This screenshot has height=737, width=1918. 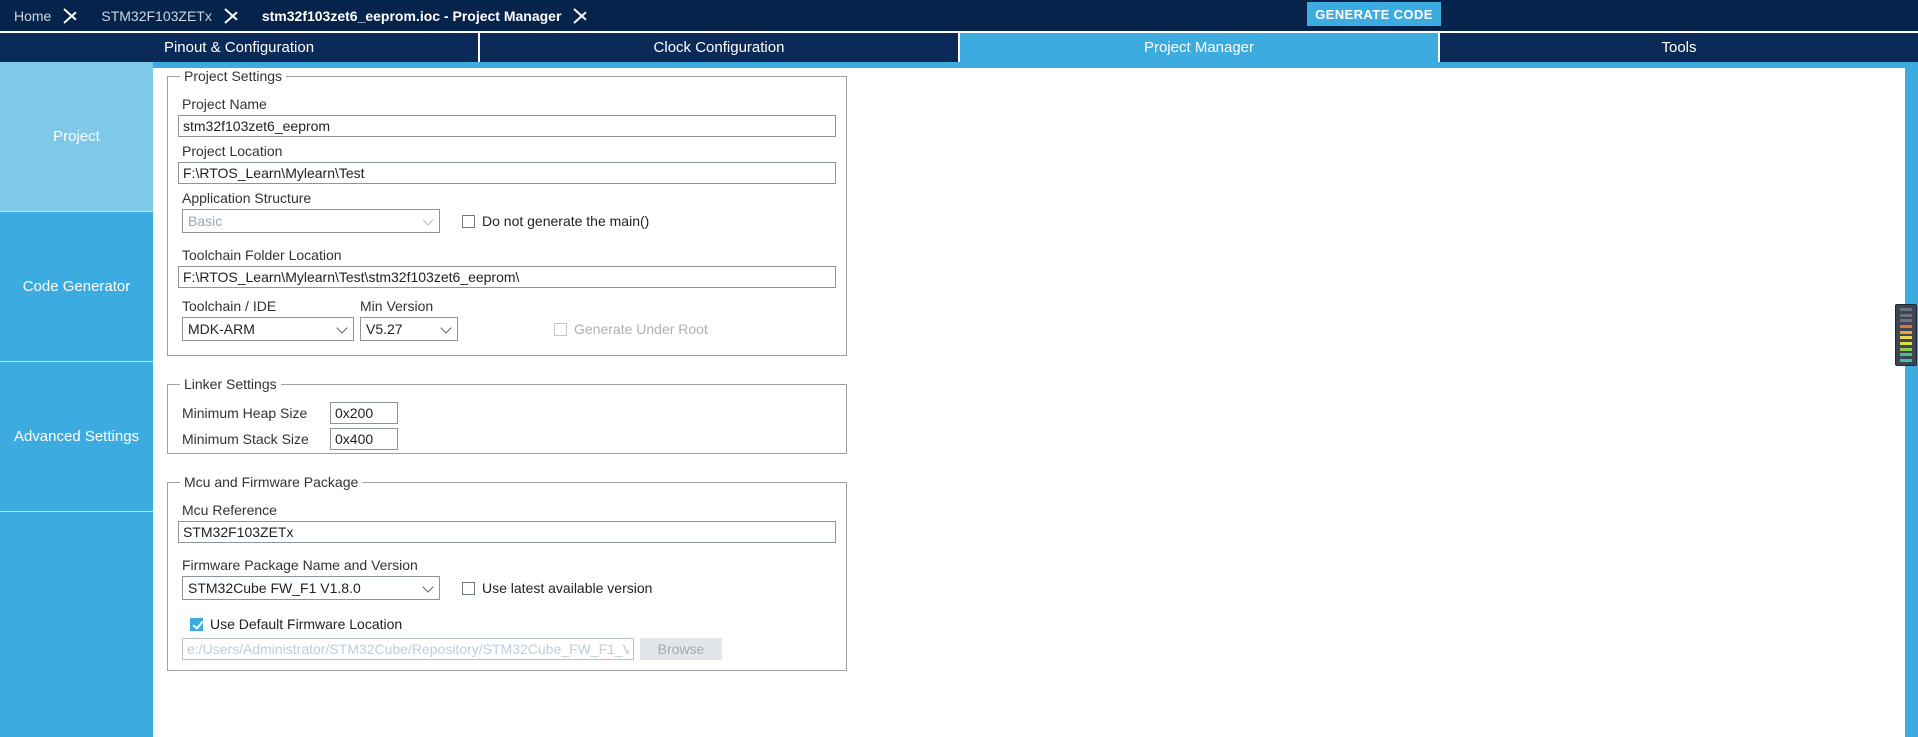 I want to click on project-settings-legend: Project Settings, so click(x=233, y=76).